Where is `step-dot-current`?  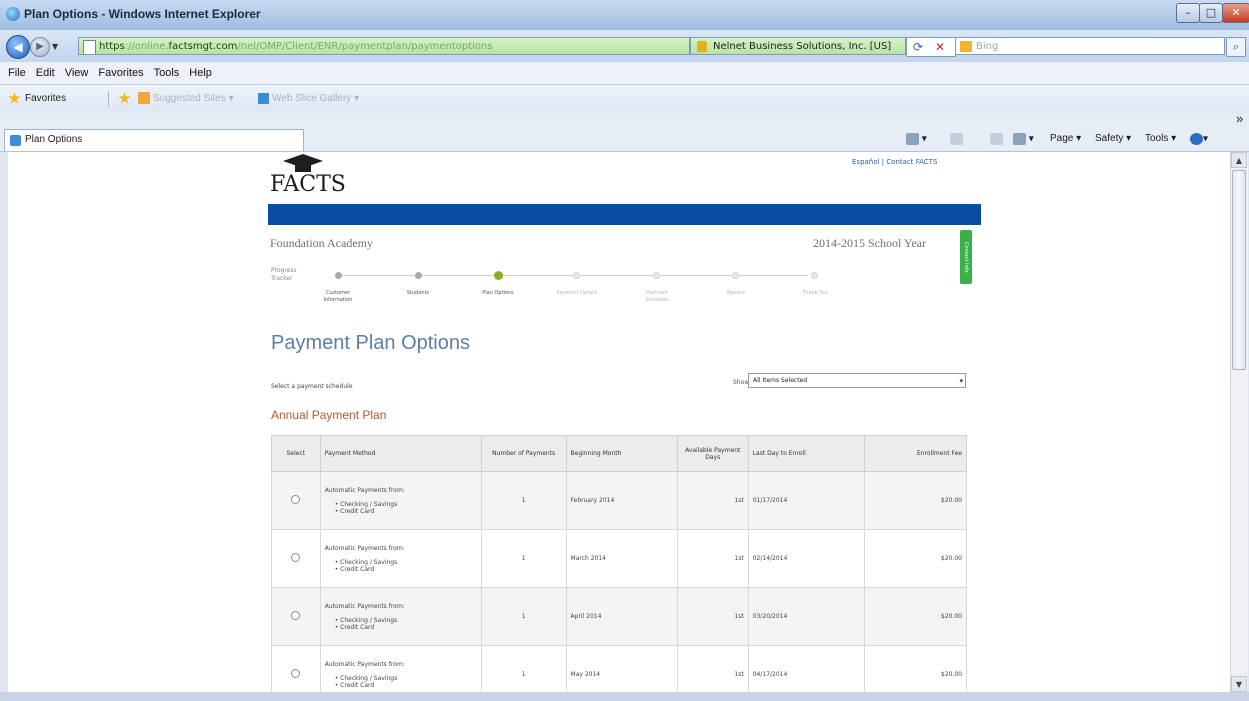 step-dot-current is located at coordinates (498, 275).